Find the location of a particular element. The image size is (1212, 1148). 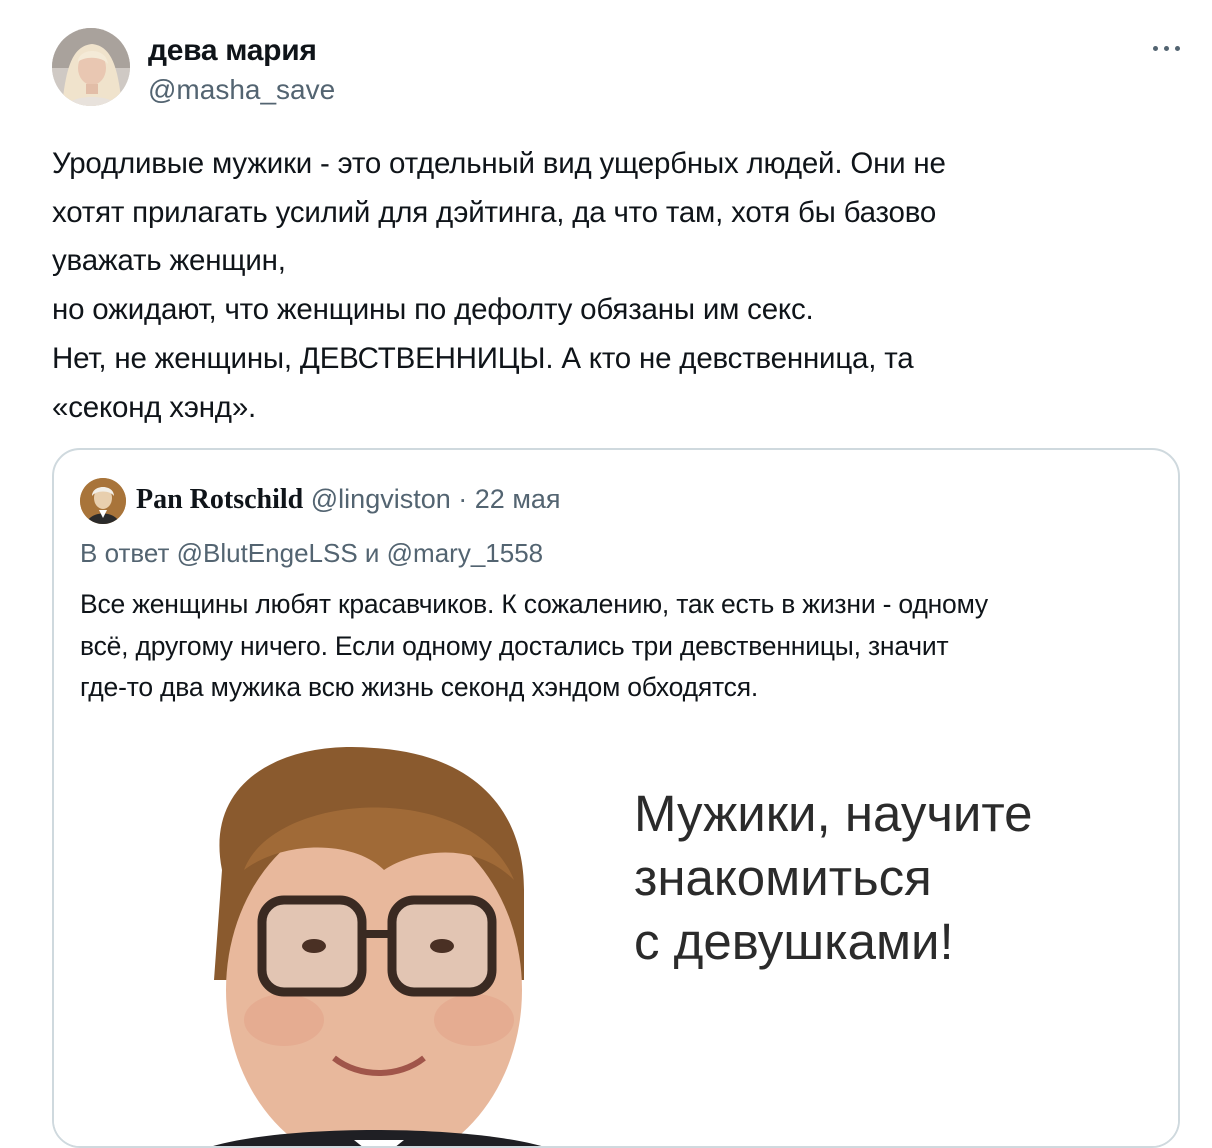

quoted-author-display-name: Pan Rotschild is located at coordinates (219, 499).